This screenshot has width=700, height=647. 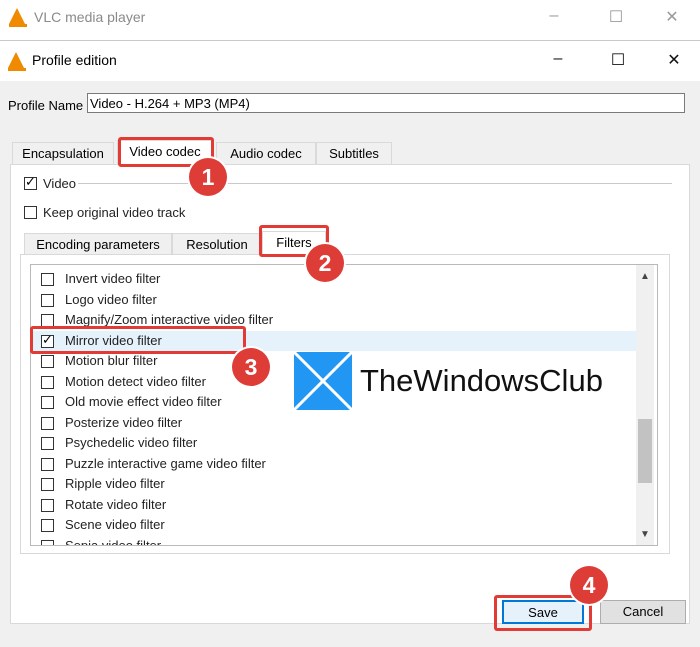 What do you see at coordinates (74, 60) in the screenshot?
I see `dialog-title: Profile edition` at bounding box center [74, 60].